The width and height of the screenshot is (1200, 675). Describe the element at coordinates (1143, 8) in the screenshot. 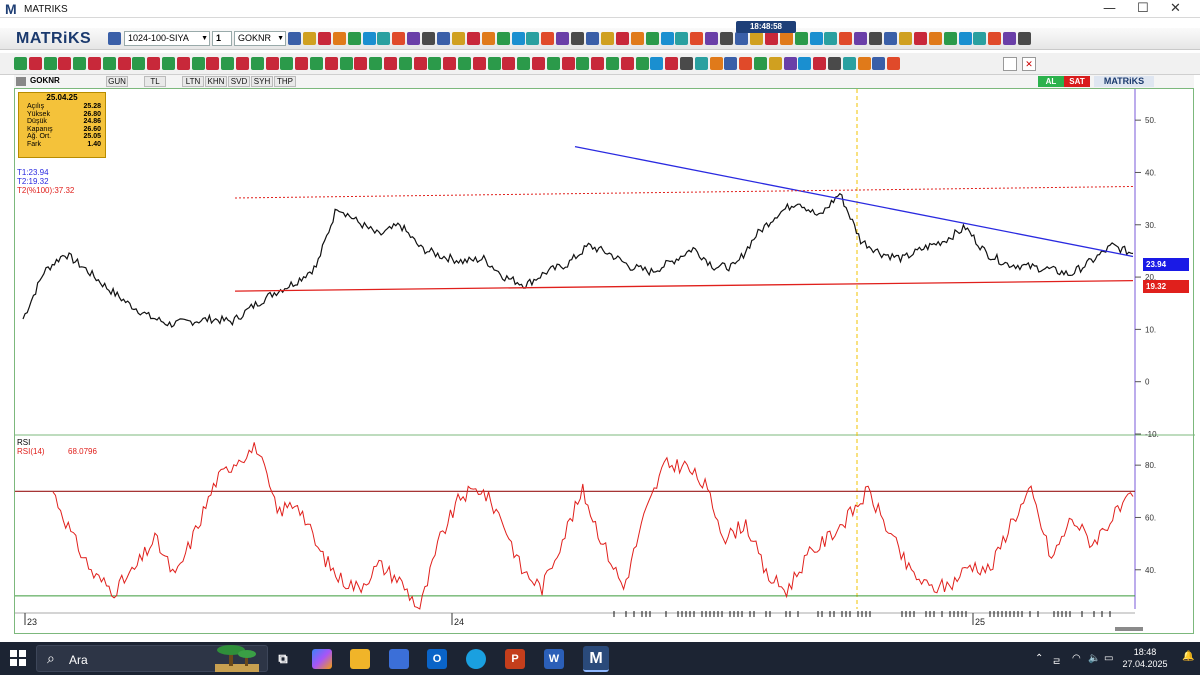

I see `maximize-button: ☐` at that location.